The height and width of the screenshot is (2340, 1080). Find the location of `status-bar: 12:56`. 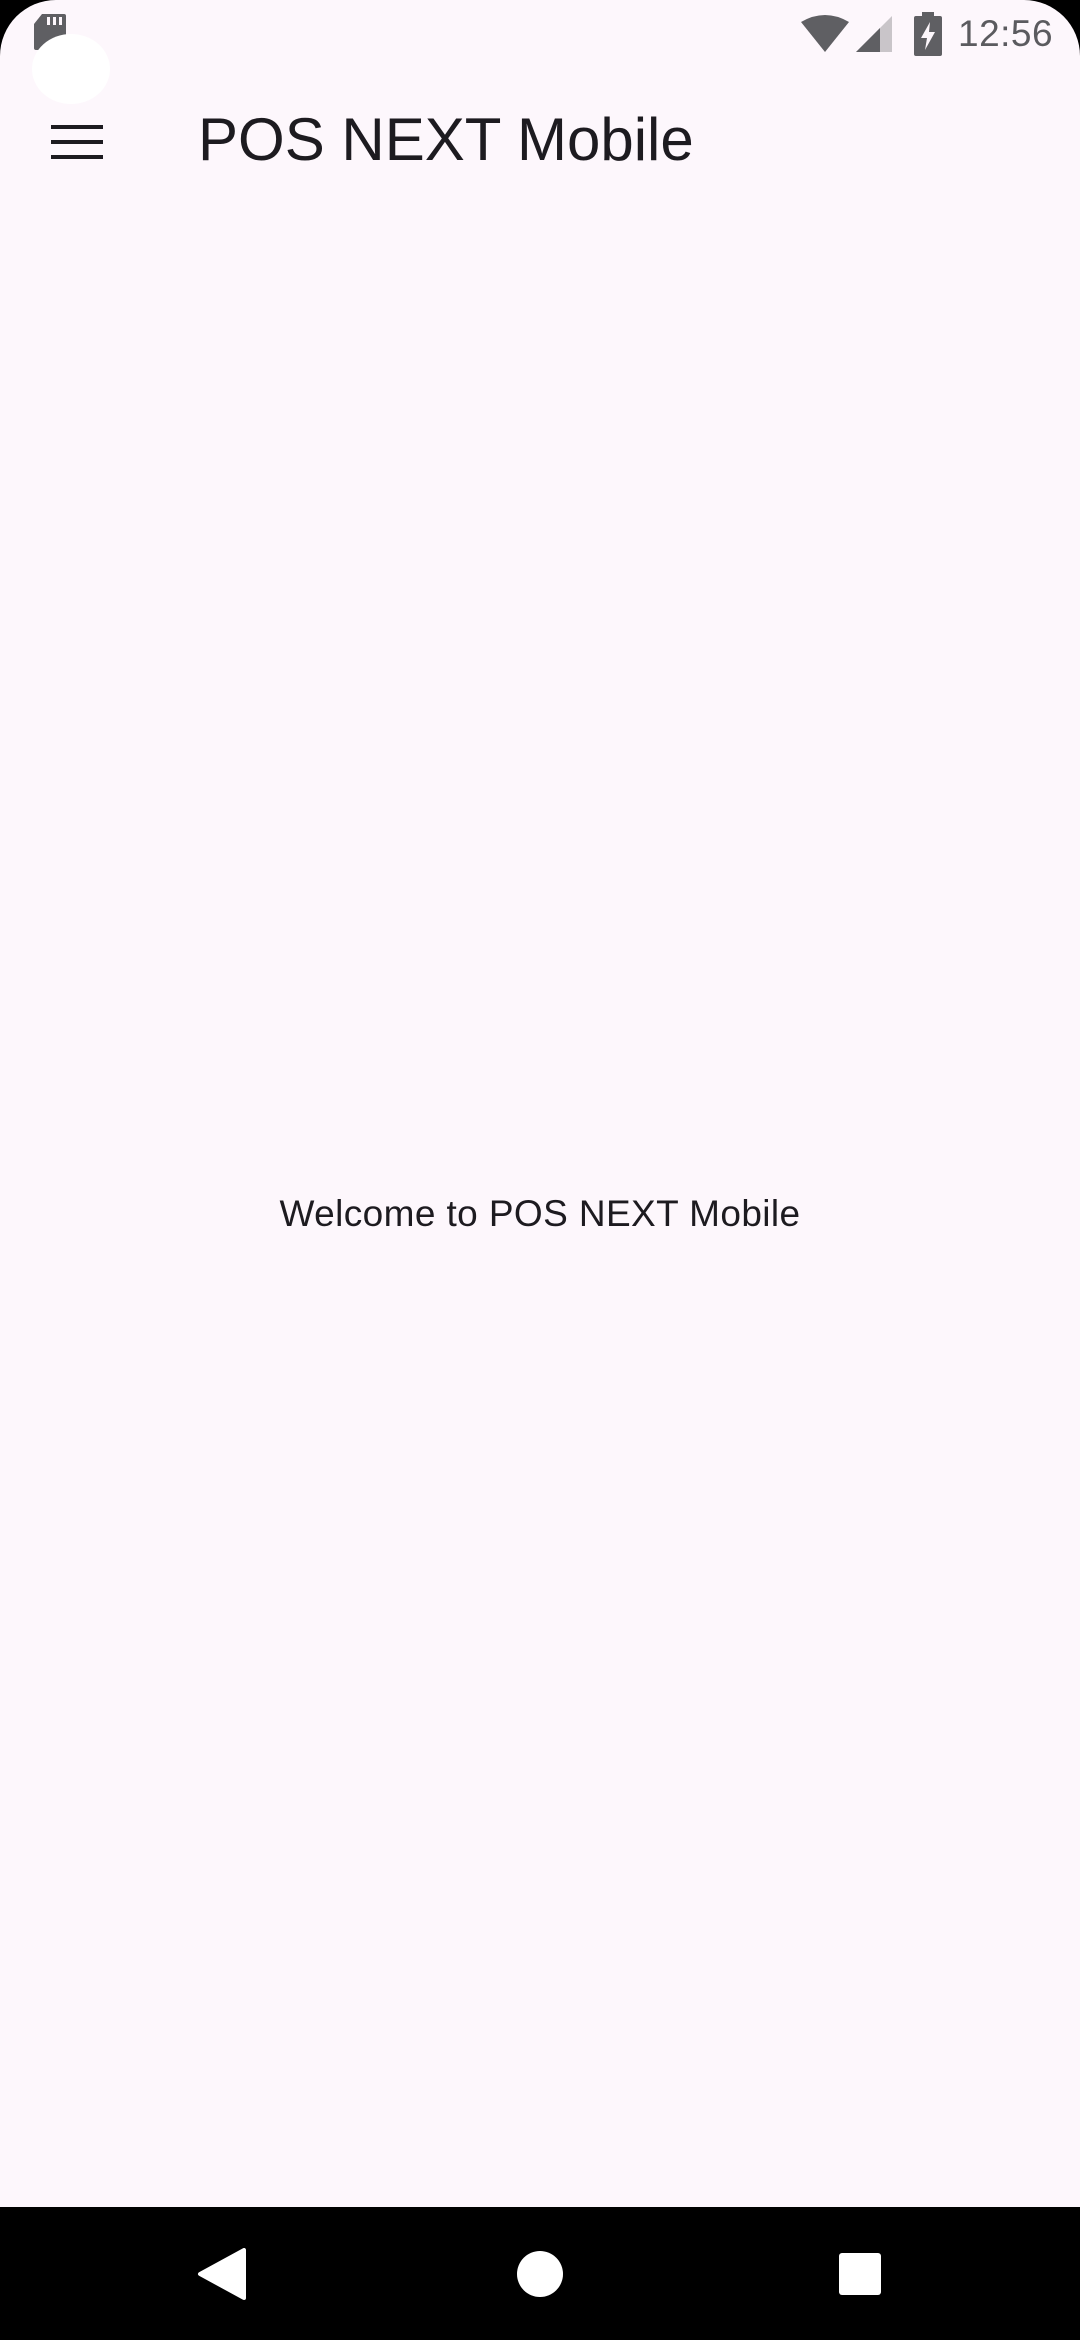

status-bar: 12:56 is located at coordinates (540, 52).